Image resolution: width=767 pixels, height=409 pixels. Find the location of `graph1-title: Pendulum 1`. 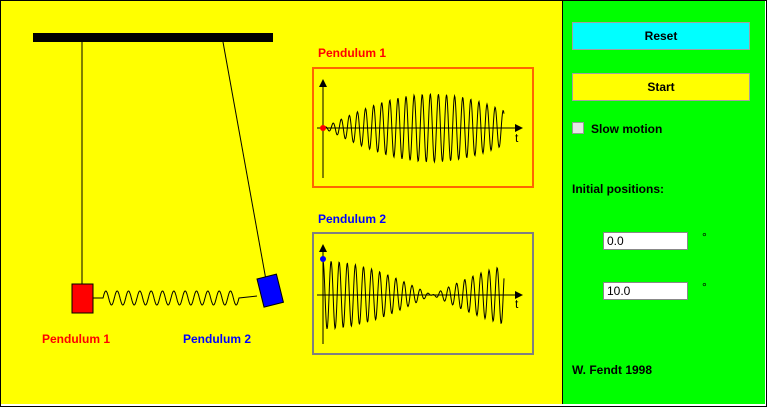

graph1-title: Pendulum 1 is located at coordinates (352, 53).